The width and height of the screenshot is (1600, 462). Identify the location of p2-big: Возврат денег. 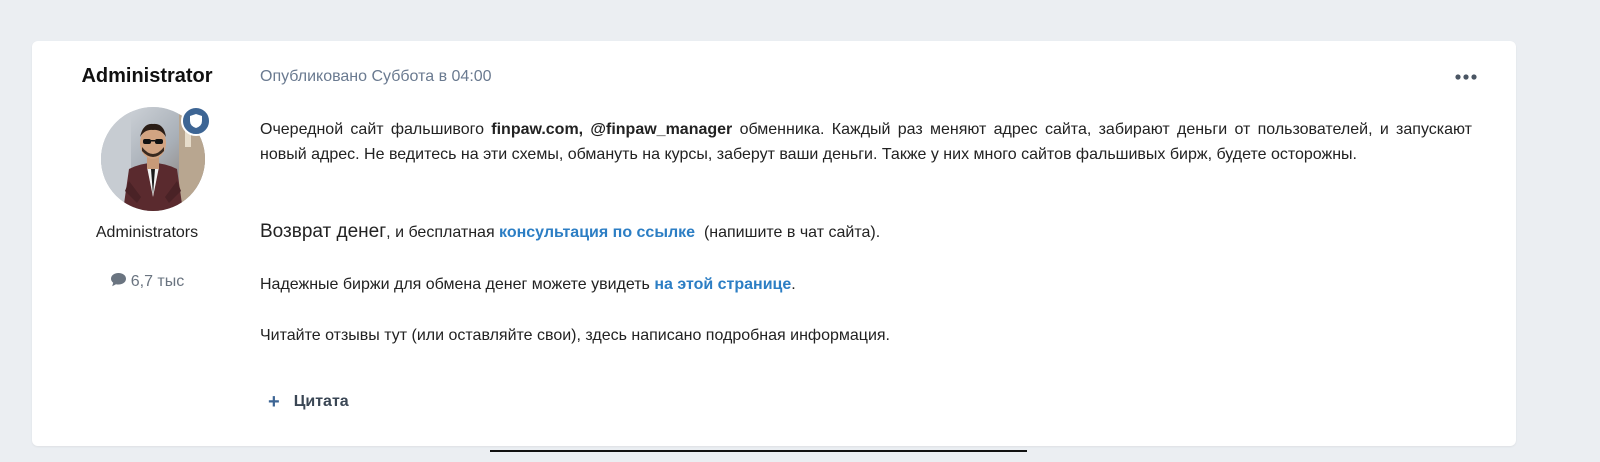
(323, 231).